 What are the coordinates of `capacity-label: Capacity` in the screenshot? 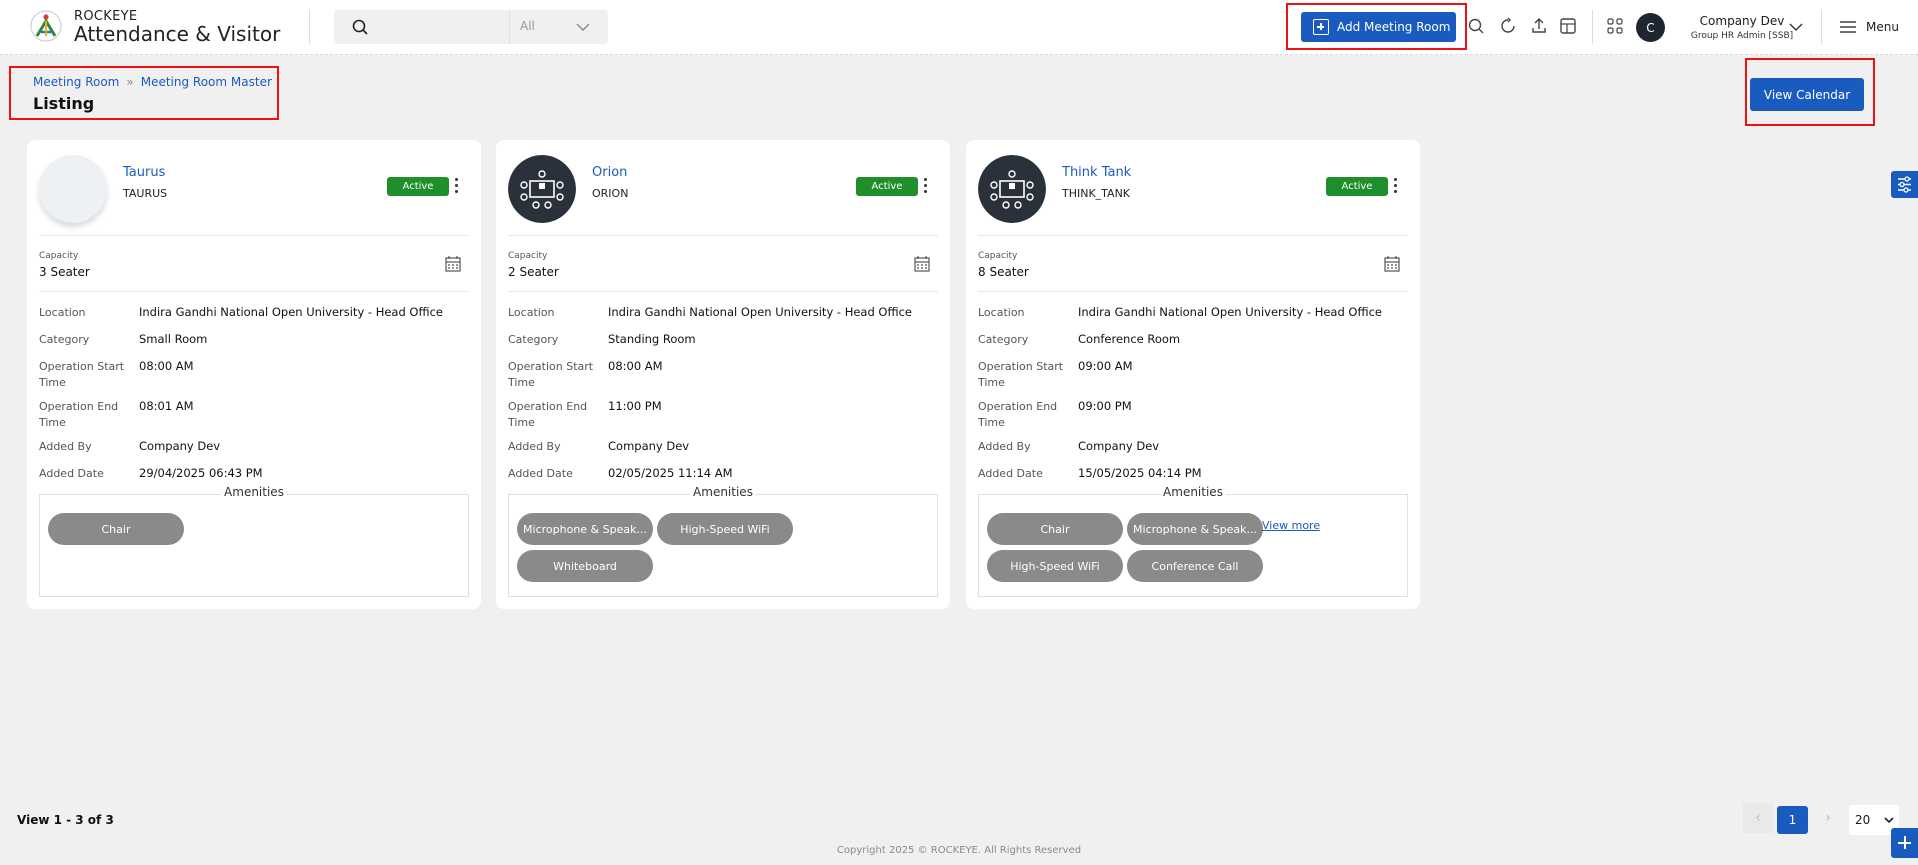 It's located at (59, 256).